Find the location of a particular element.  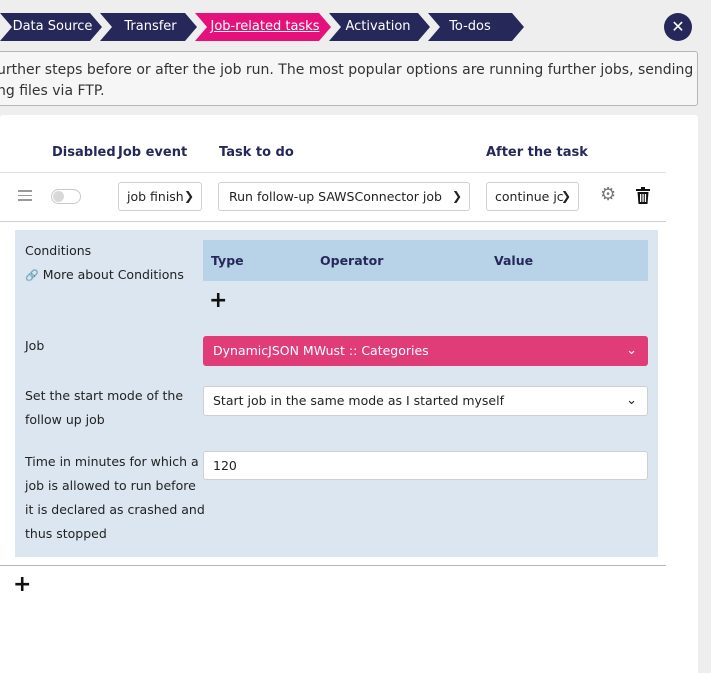

conditions-link: 🔗 More about Conditions is located at coordinates (104, 275).